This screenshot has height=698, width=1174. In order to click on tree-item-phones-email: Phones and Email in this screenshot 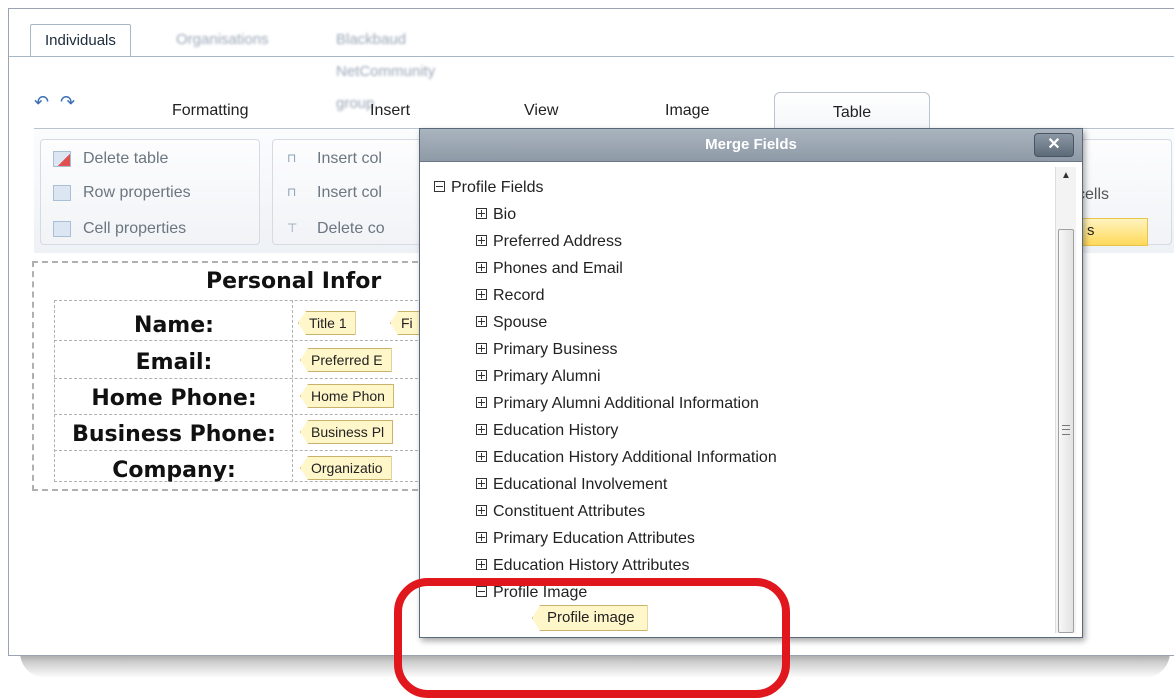, I will do `click(549, 269)`.